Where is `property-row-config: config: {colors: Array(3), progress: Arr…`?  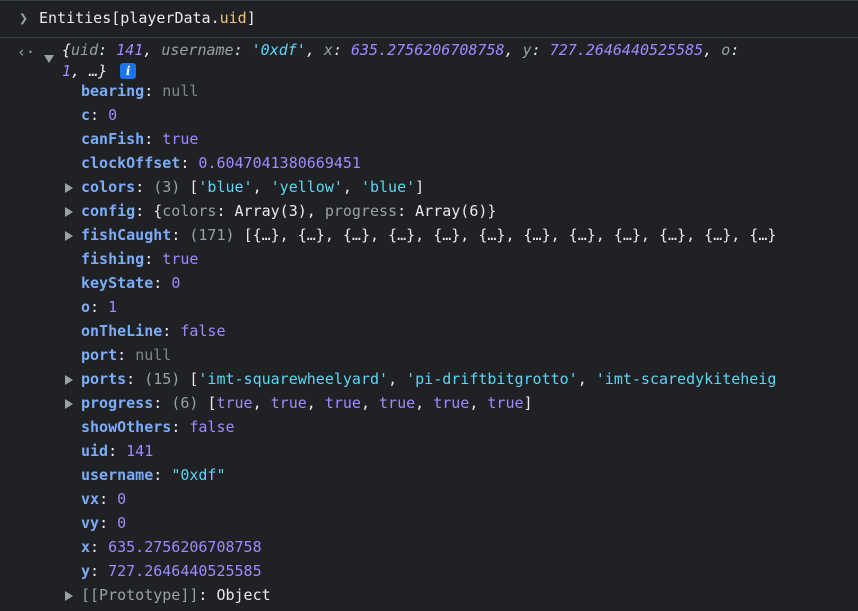
property-row-config: config: {colors: Array(3), progress: Arr… is located at coordinates (429, 211).